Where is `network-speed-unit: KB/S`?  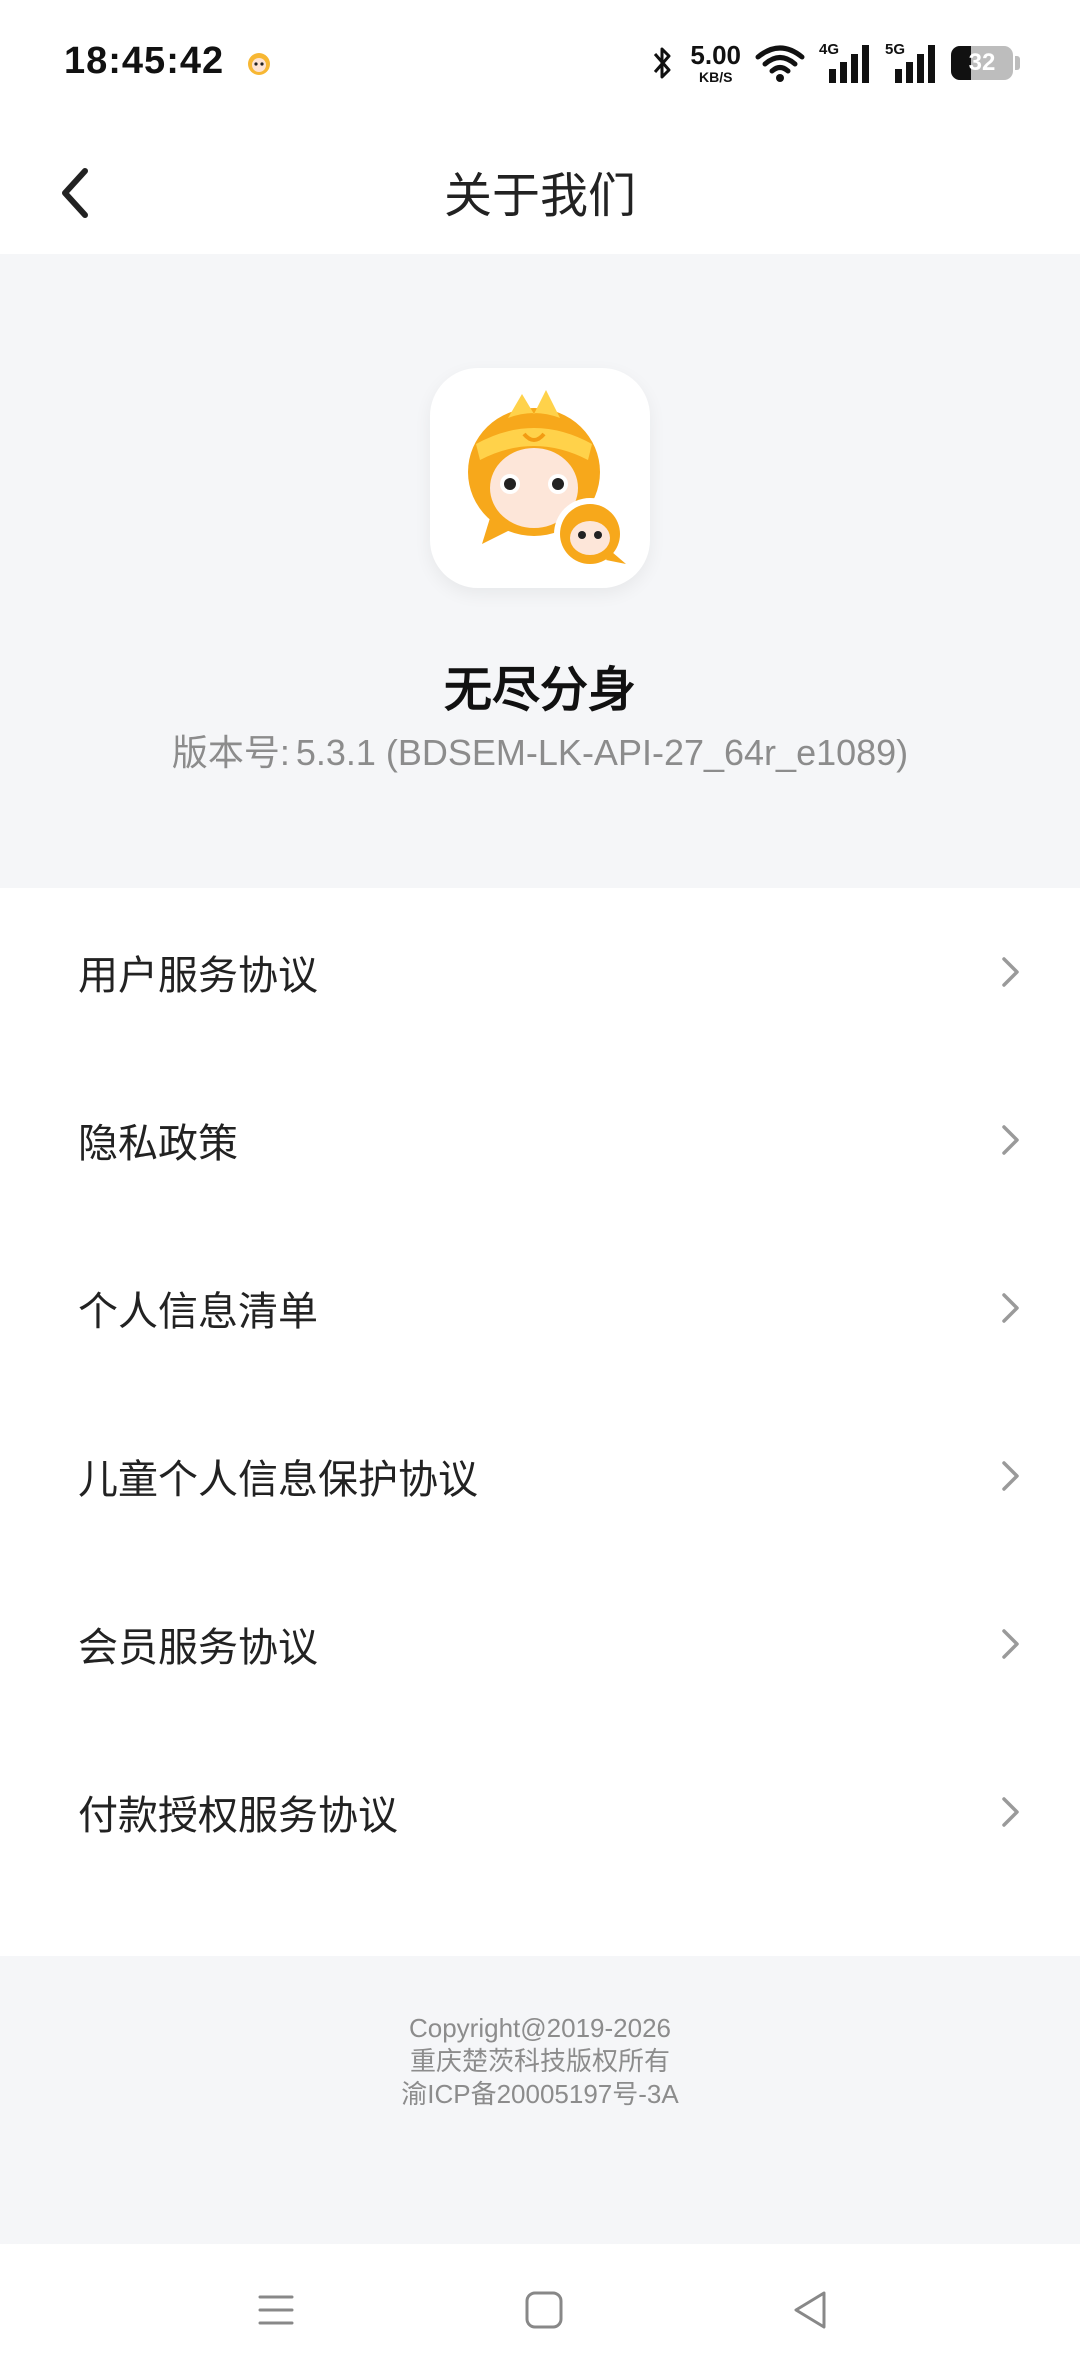 network-speed-unit: KB/S is located at coordinates (715, 77).